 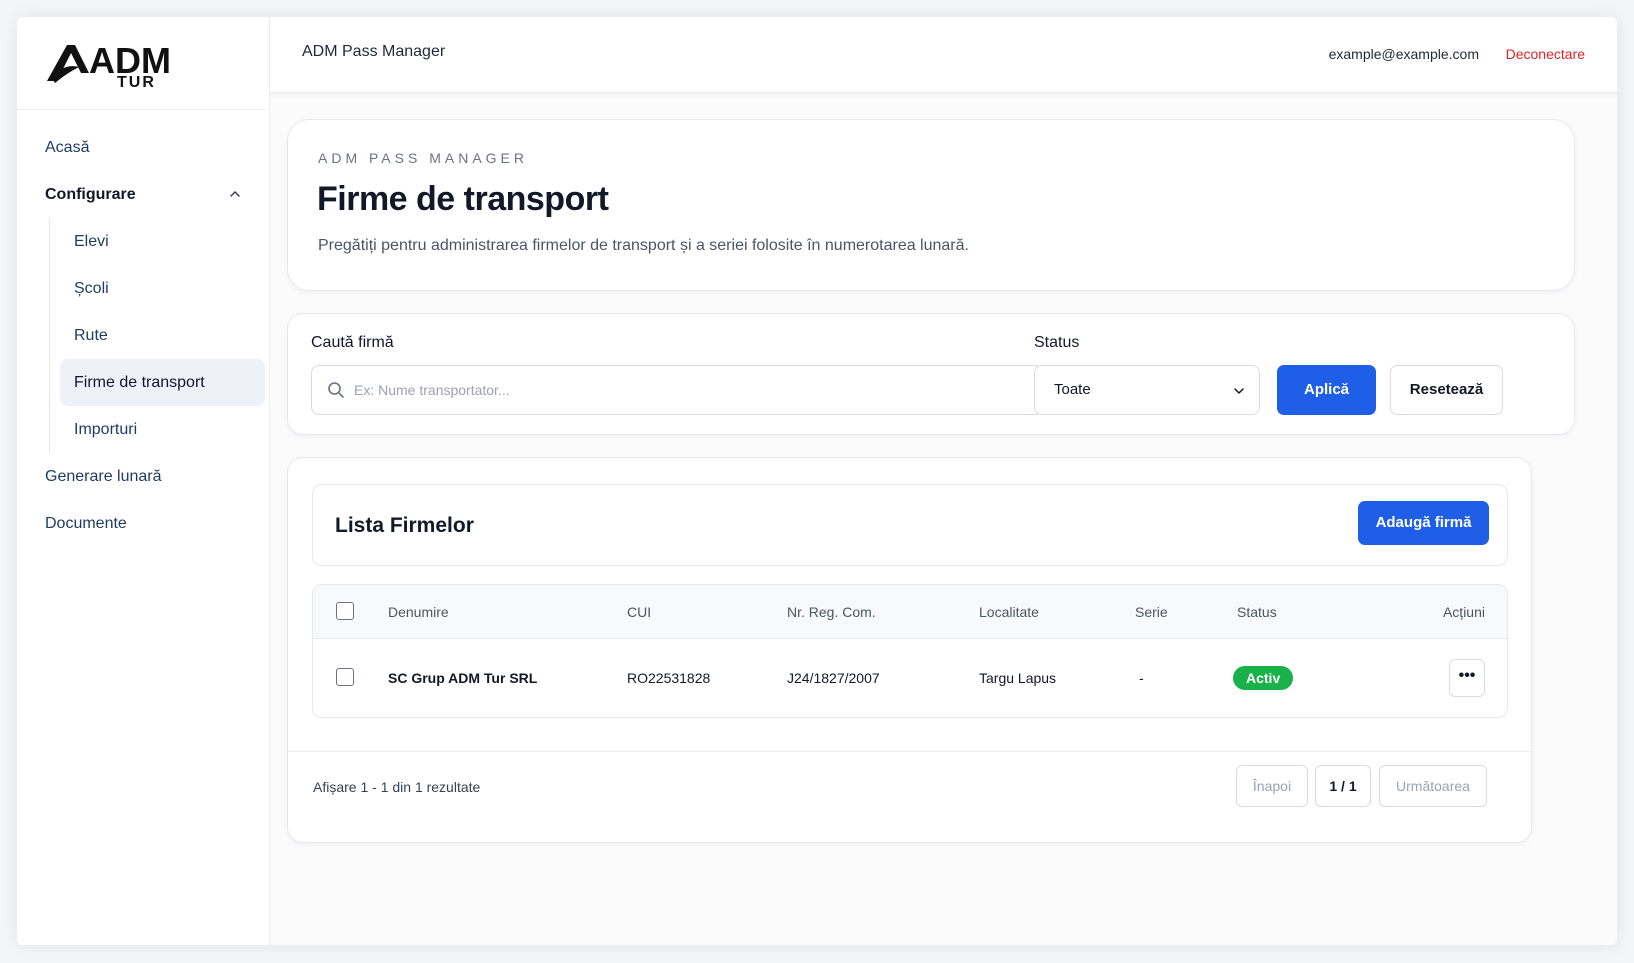 What do you see at coordinates (1147, 390) in the screenshot?
I see `status-select: Toate` at bounding box center [1147, 390].